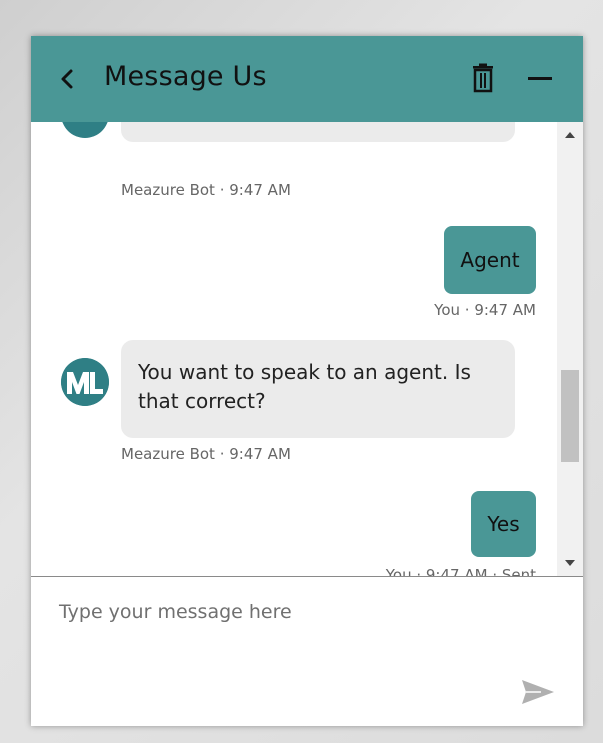  Describe the element at coordinates (318, 132) in the screenshot. I see `bot-message-bubble` at that location.